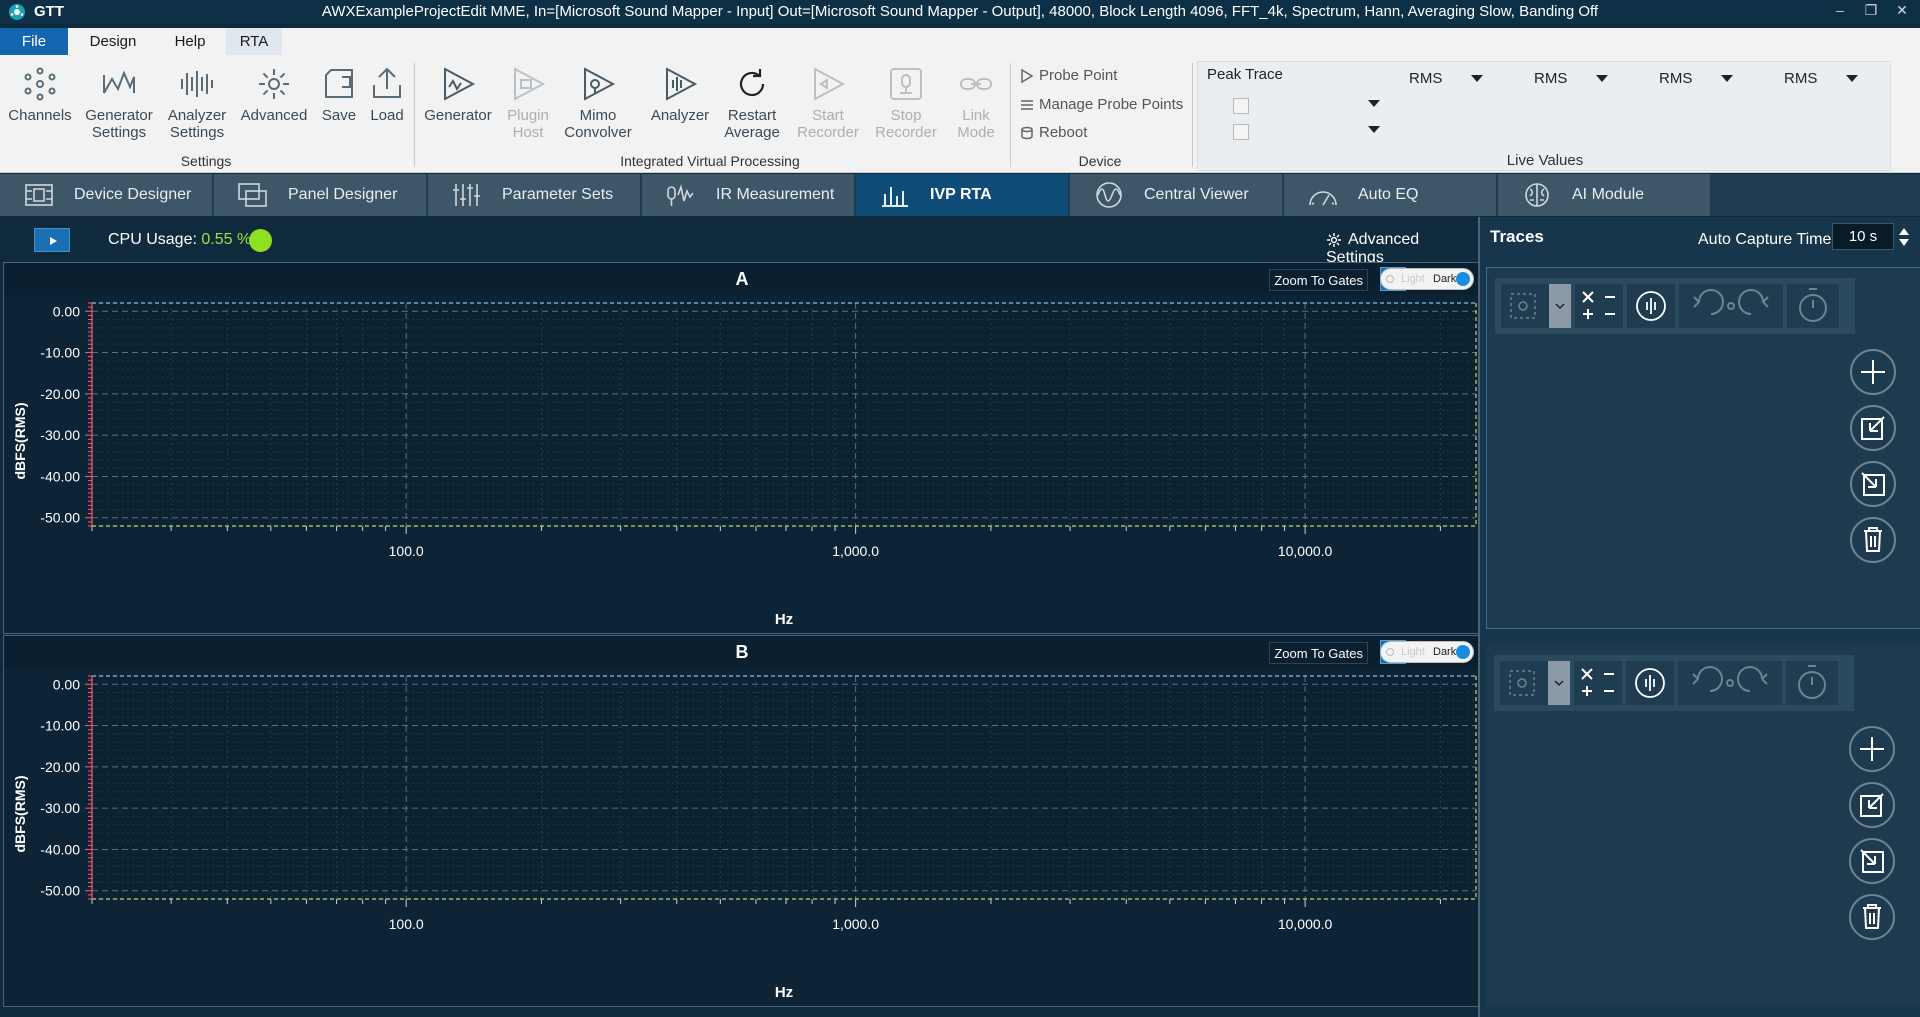  What do you see at coordinates (1390, 652) in the screenshot?
I see `toggle-off-dot` at bounding box center [1390, 652].